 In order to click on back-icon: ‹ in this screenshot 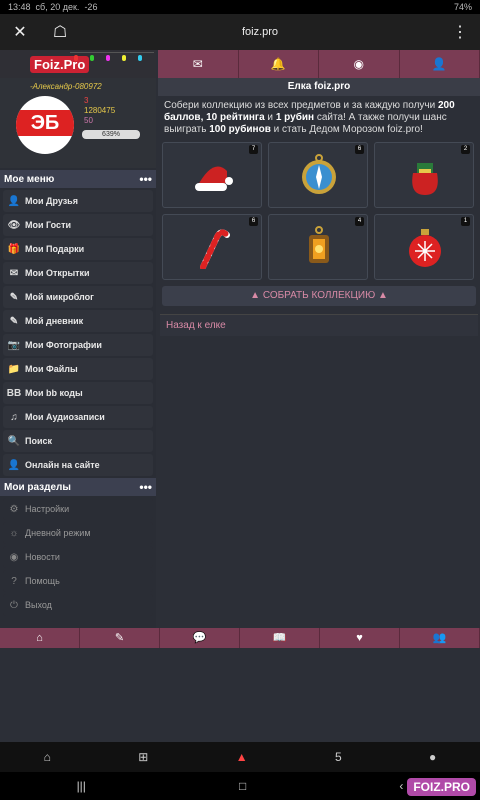, I will do `click(401, 786)`.